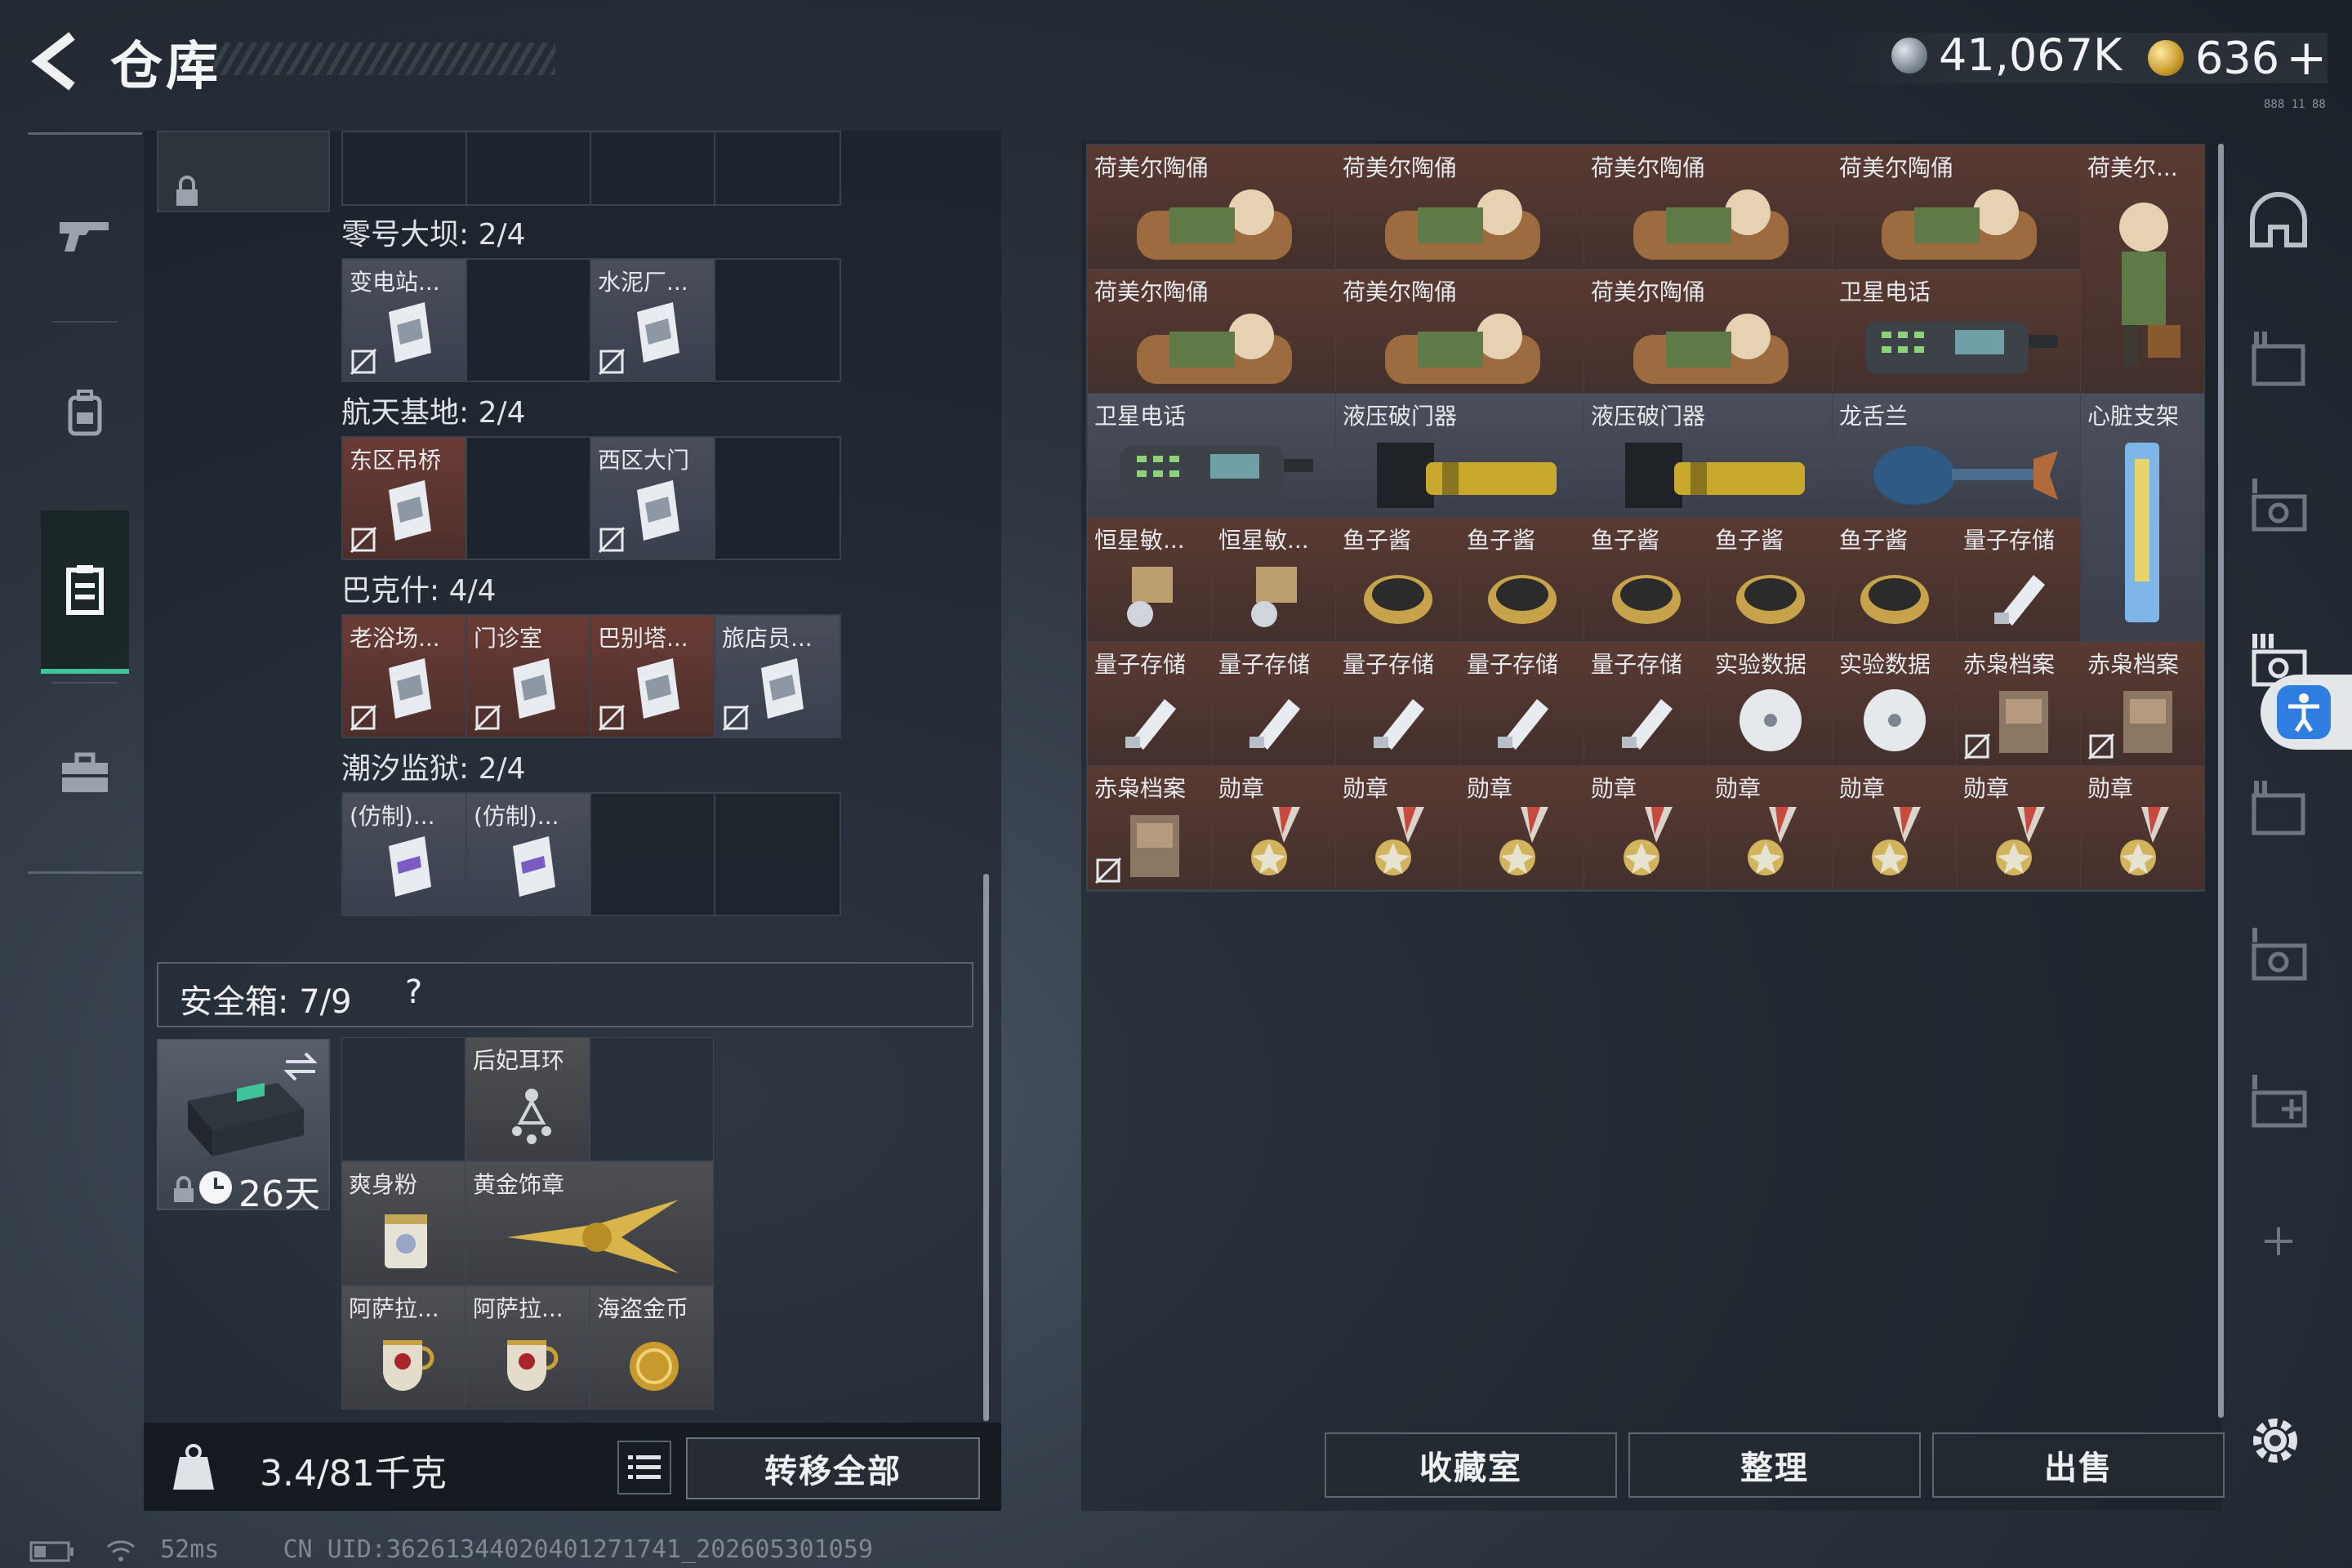 Image resolution: width=2352 pixels, height=1568 pixels. I want to click on settings-button, so click(2275, 1440).